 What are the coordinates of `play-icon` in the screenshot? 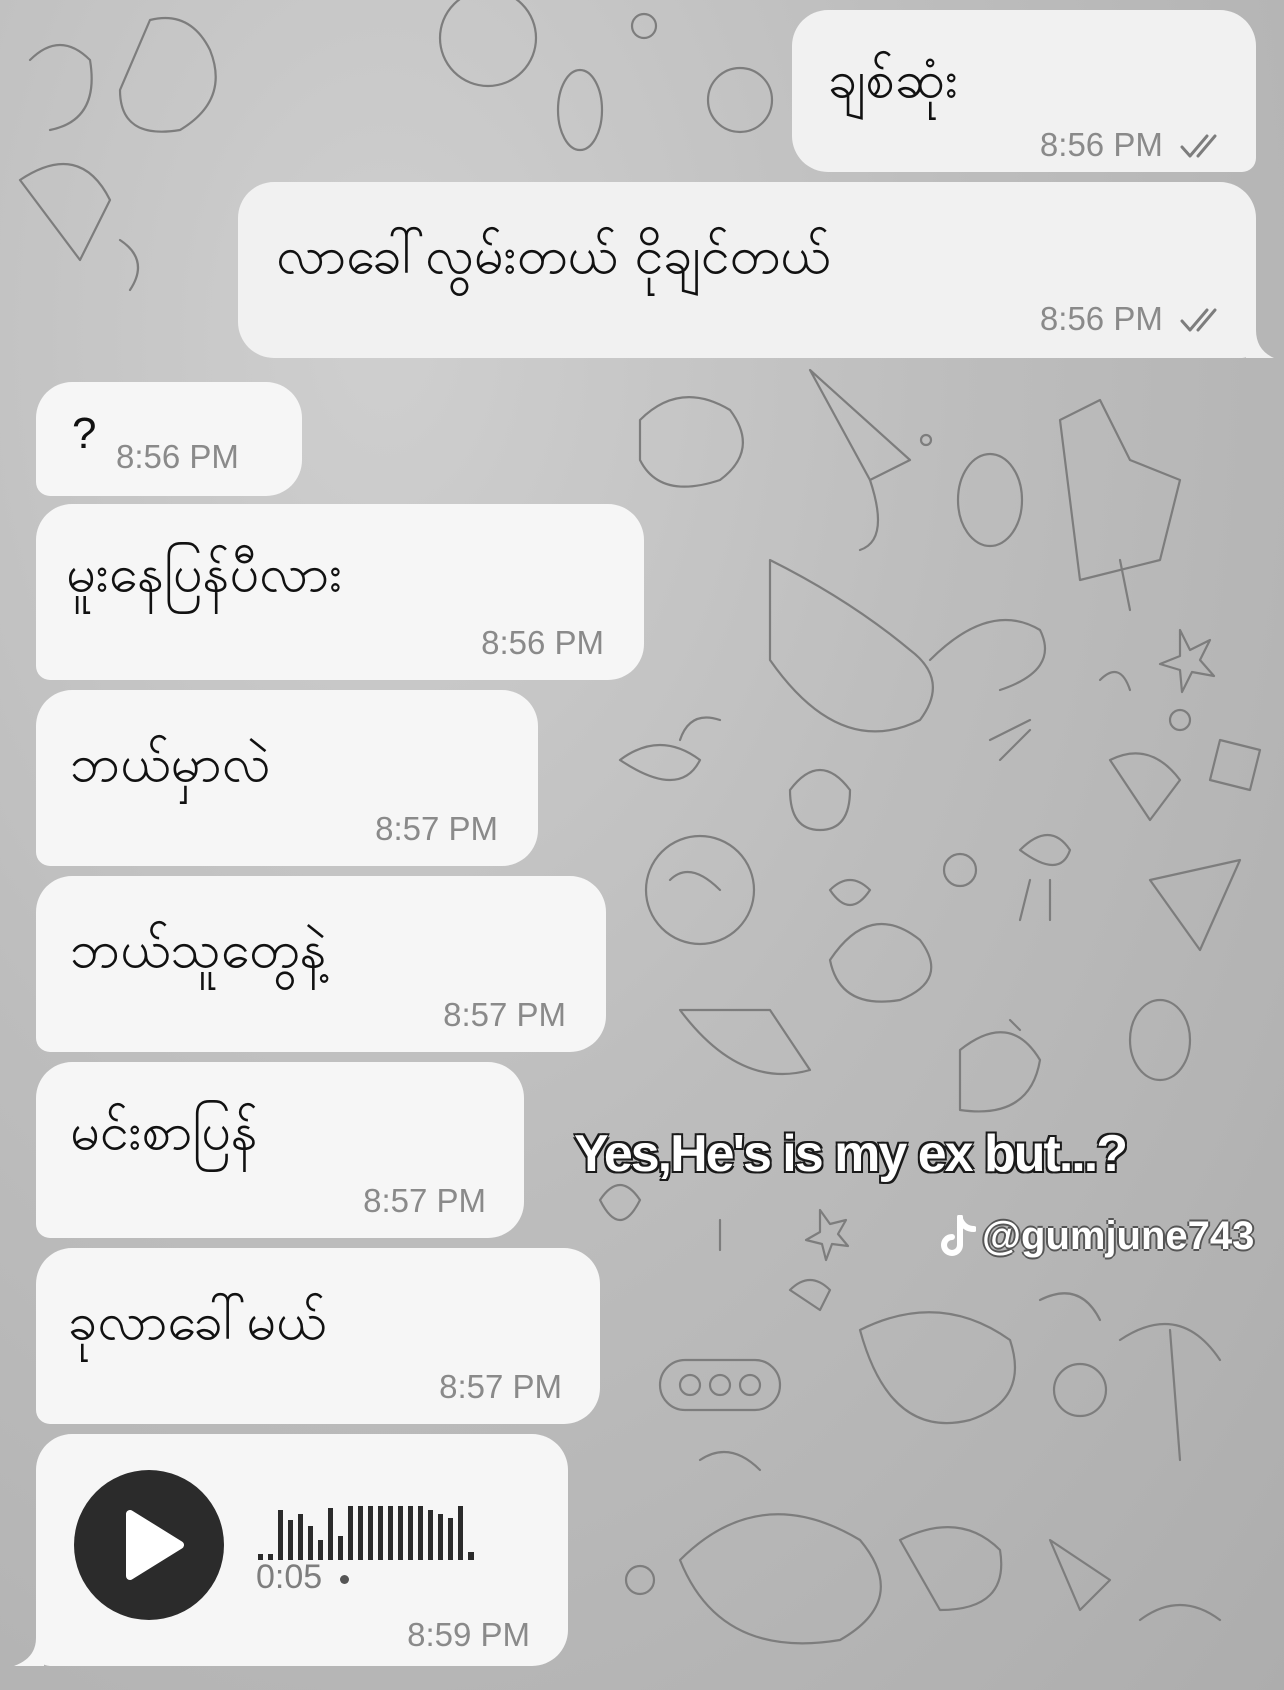 It's located at (155, 1545).